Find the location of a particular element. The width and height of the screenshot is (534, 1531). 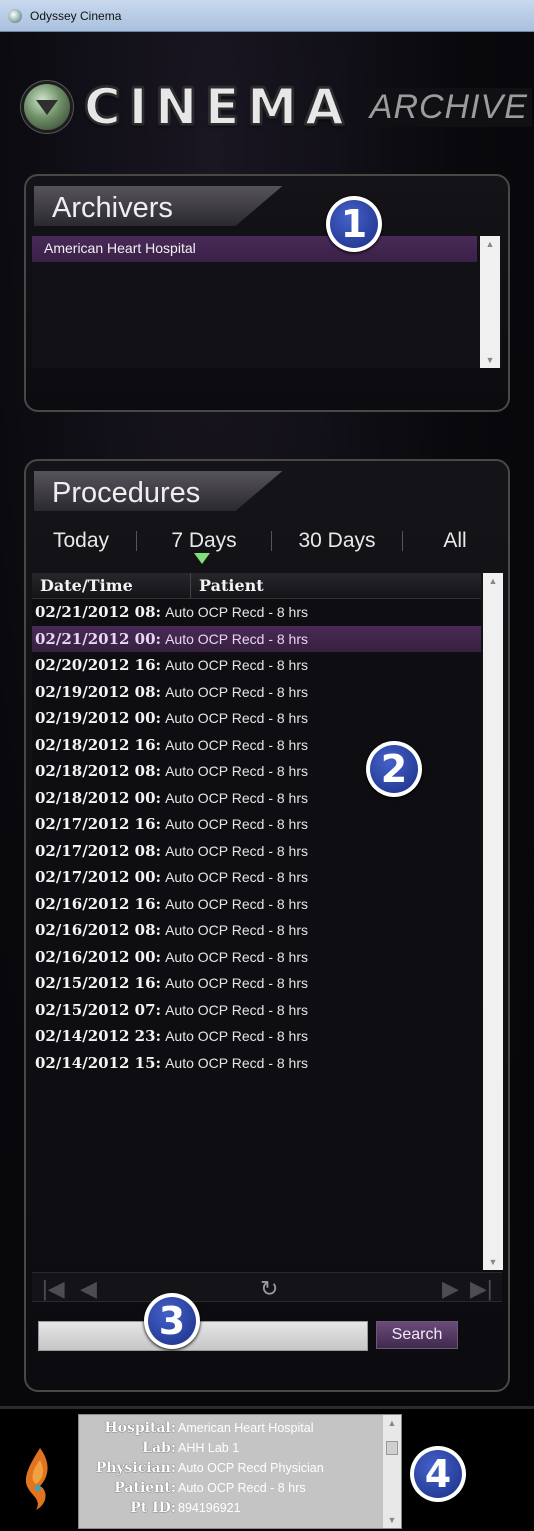

refresh-icon: ↻ is located at coordinates (269, 1289).